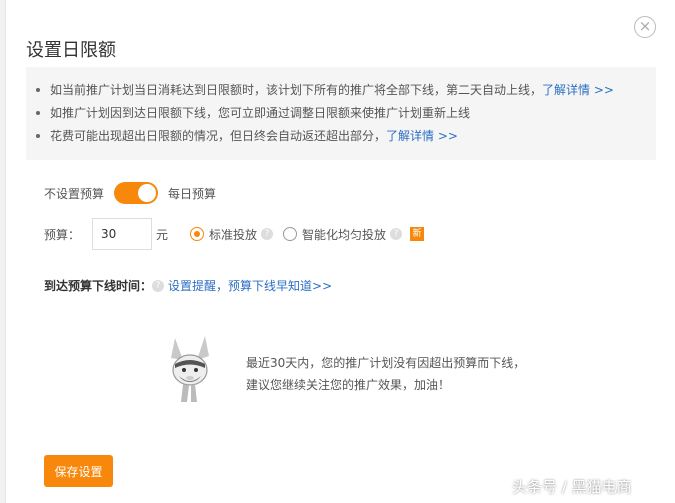 The width and height of the screenshot is (675, 503). I want to click on empty-state-line: 最近30天内，您的推广计划没有因超出预算而下线，, so click(386, 363).